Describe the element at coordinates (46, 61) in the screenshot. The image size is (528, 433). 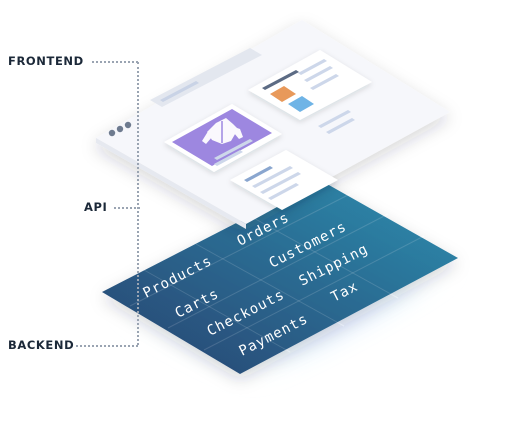
I see `frontend-label: FRONTEND` at that location.